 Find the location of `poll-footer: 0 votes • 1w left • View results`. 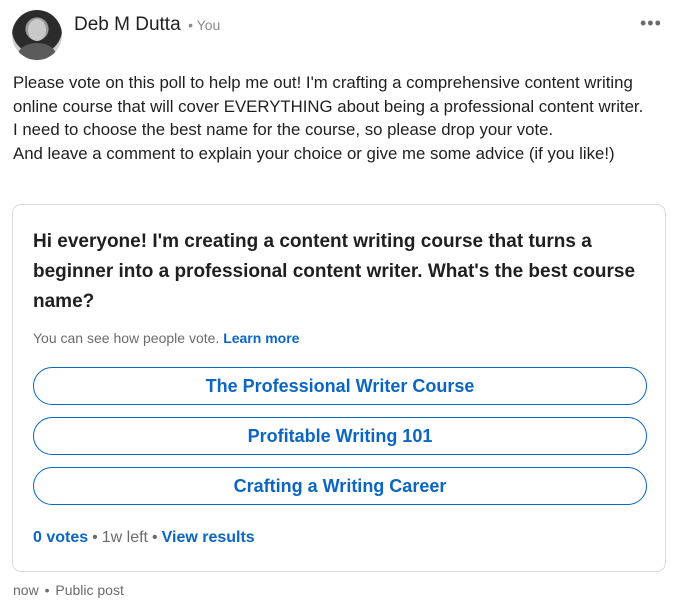

poll-footer: 0 votes • 1w left • View results is located at coordinates (144, 538).